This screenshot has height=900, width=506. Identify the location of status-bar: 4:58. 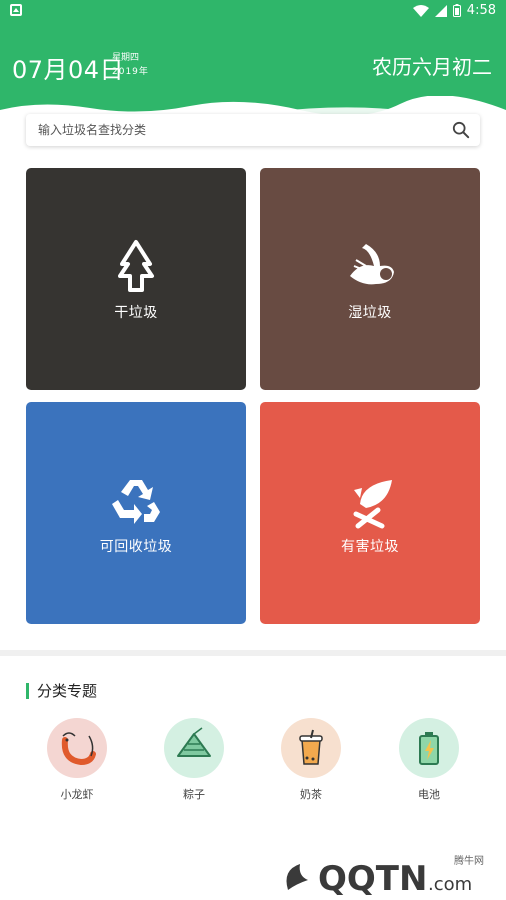
(253, 12).